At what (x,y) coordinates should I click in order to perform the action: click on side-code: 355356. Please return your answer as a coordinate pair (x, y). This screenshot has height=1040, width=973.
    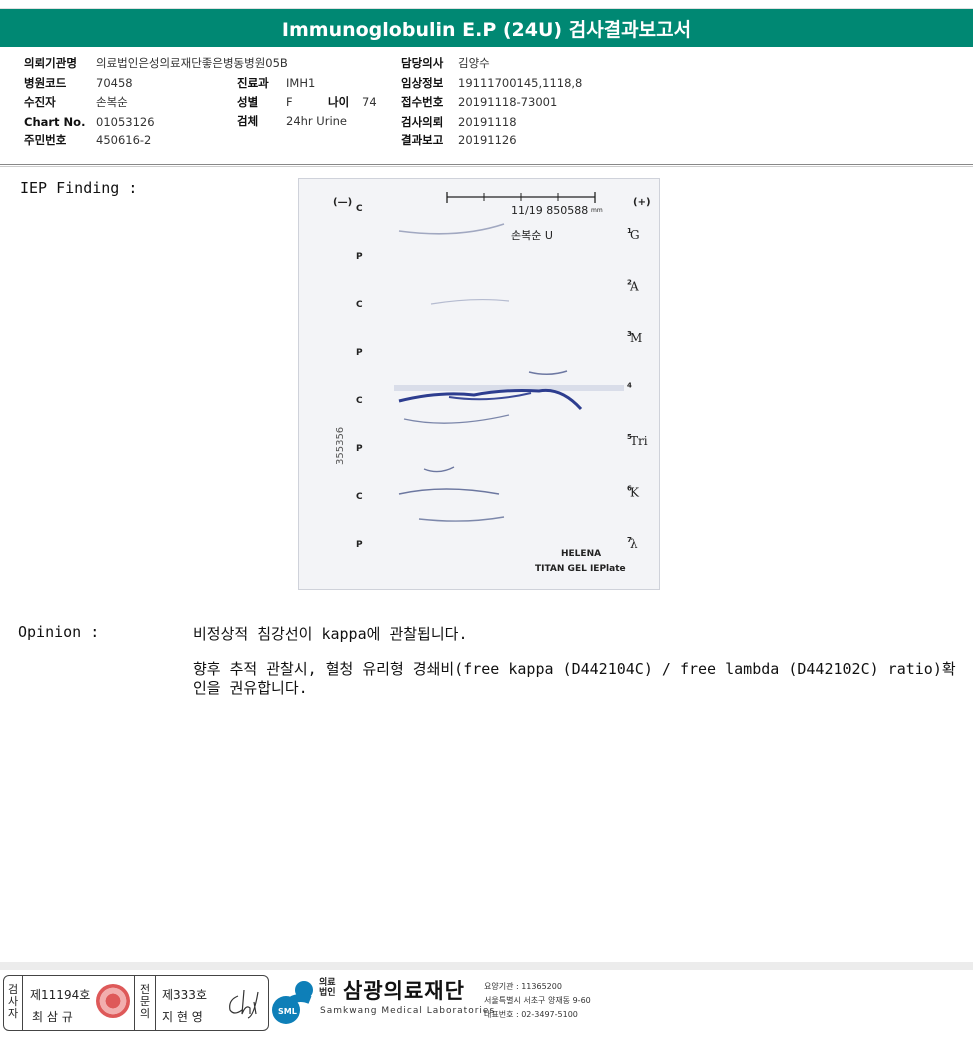
    Looking at the image, I should click on (340, 446).